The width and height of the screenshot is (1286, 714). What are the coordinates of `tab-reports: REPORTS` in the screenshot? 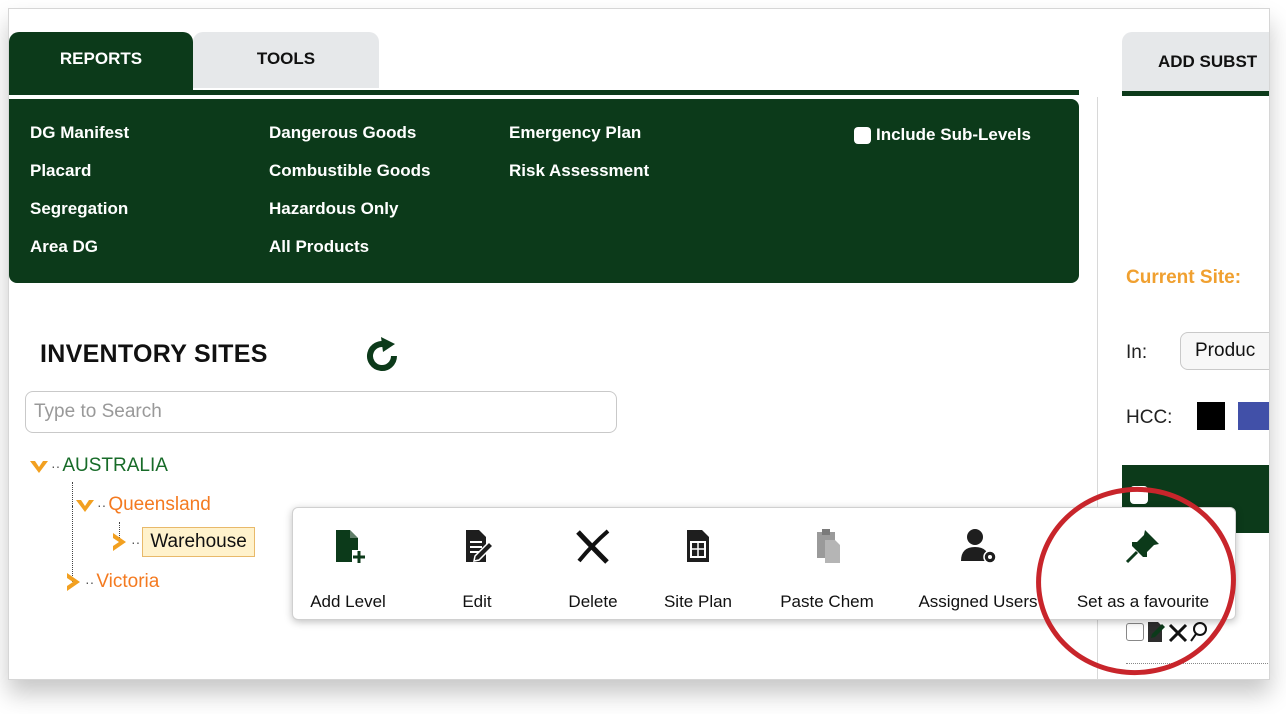 It's located at (101, 62).